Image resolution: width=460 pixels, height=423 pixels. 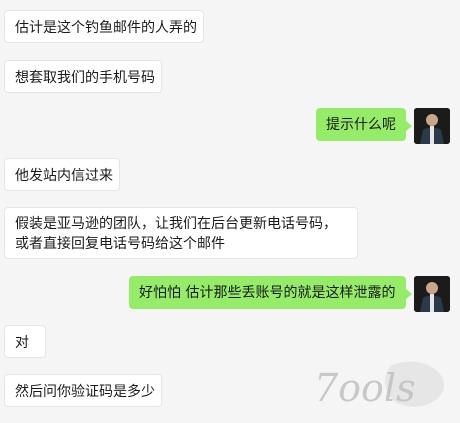 I want to click on message-bubble: 假装是亚马逊的团队，让我们在后台更新电话号码，或者直接回复电话号码给这个邮件, so click(x=181, y=233).